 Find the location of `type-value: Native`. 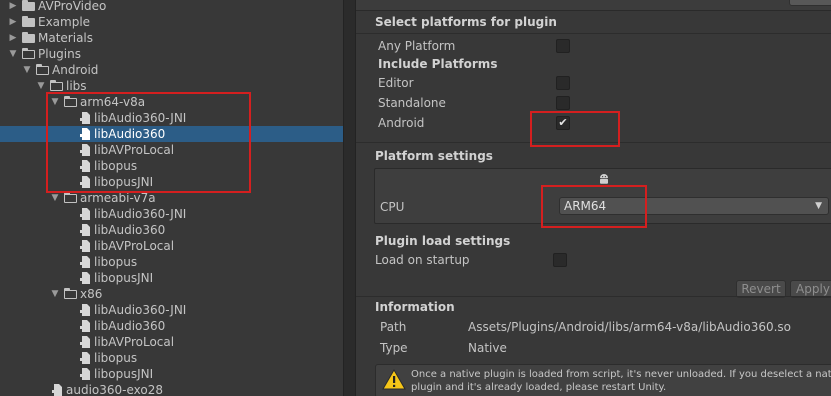

type-value: Native is located at coordinates (487, 348).